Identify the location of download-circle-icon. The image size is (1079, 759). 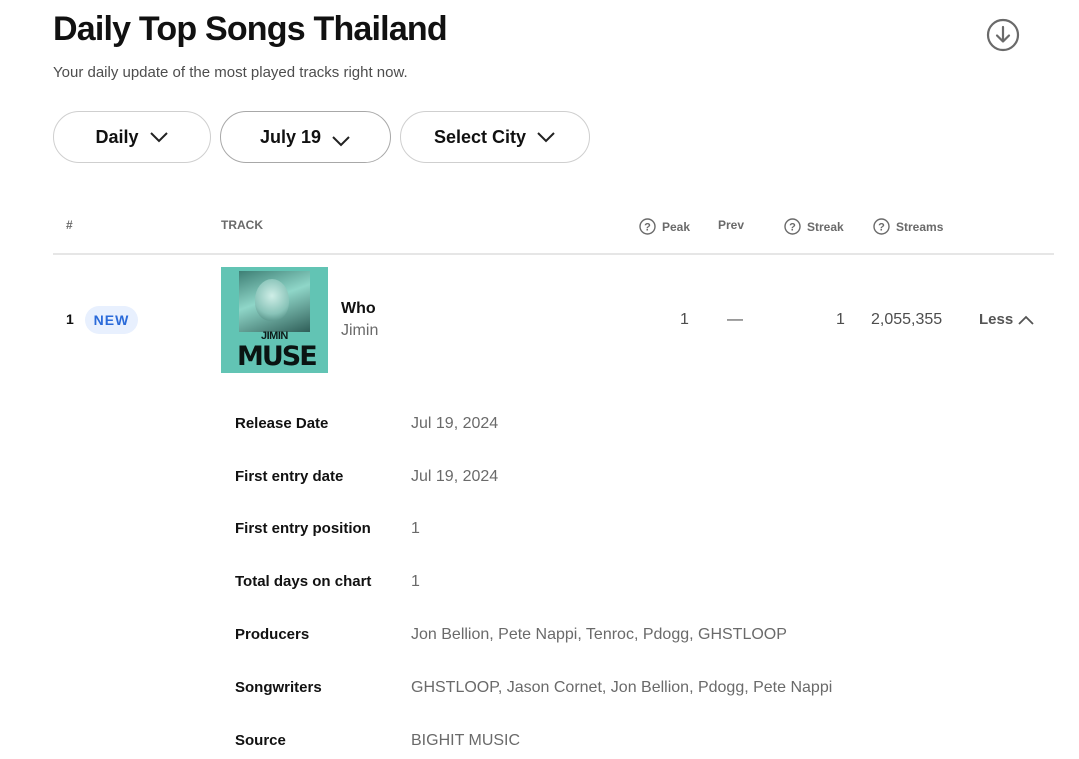
(1003, 35).